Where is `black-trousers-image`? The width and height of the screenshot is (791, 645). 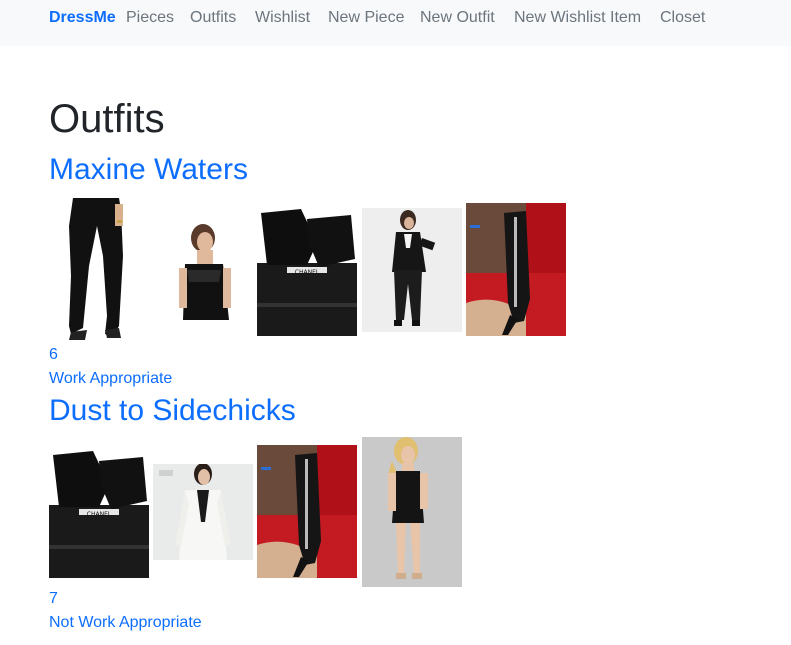 black-trousers-image is located at coordinates (88, 269).